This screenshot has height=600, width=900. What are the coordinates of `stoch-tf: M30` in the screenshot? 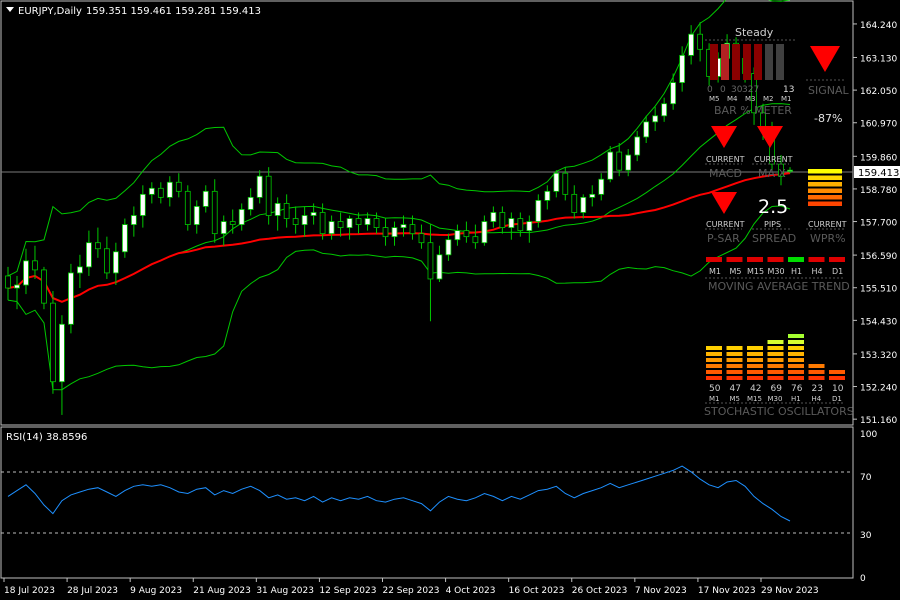 It's located at (775, 399).